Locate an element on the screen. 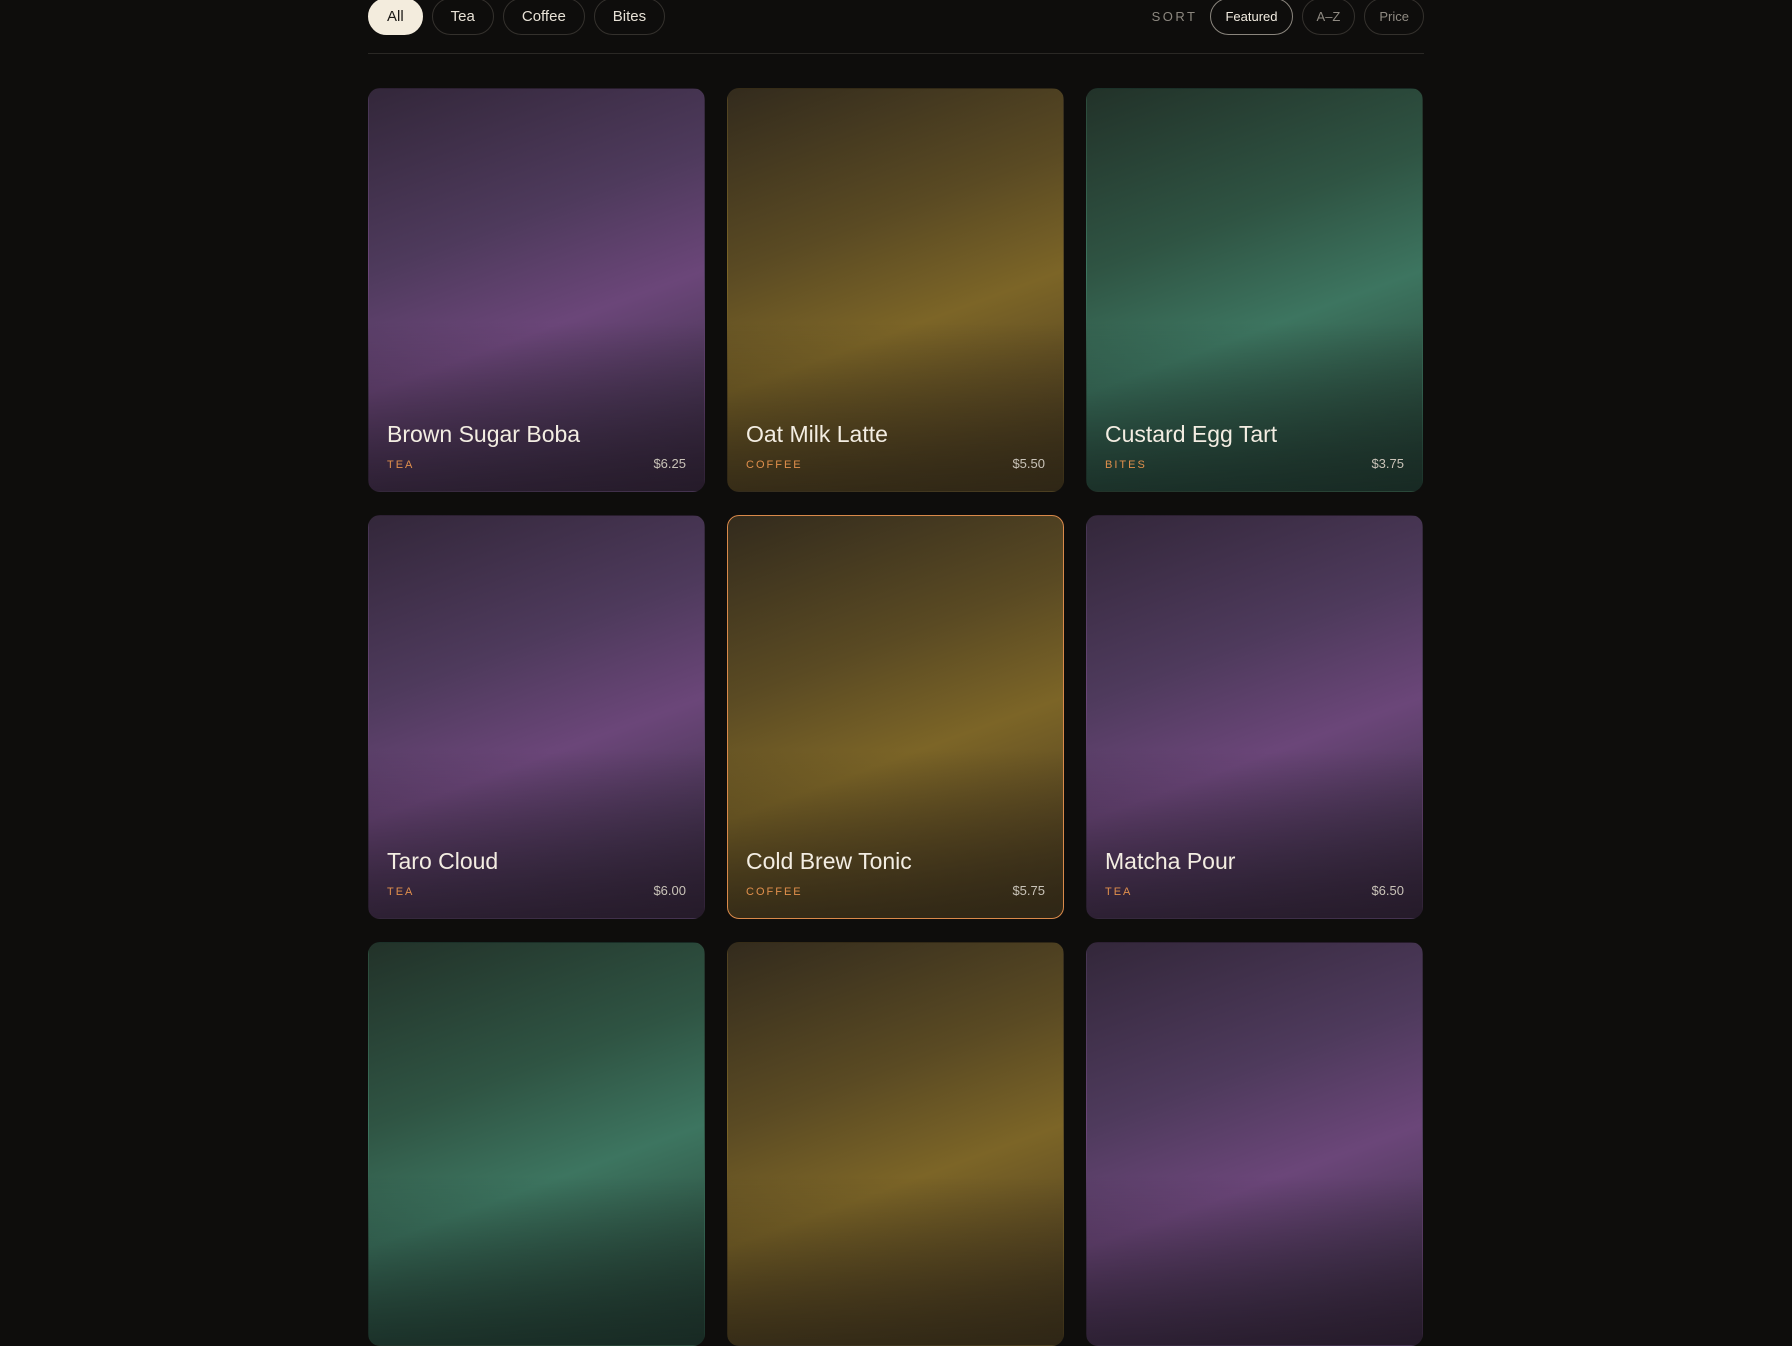 Image resolution: width=1792 pixels, height=1346 pixels. product-name: Taro Cloud is located at coordinates (443, 861).